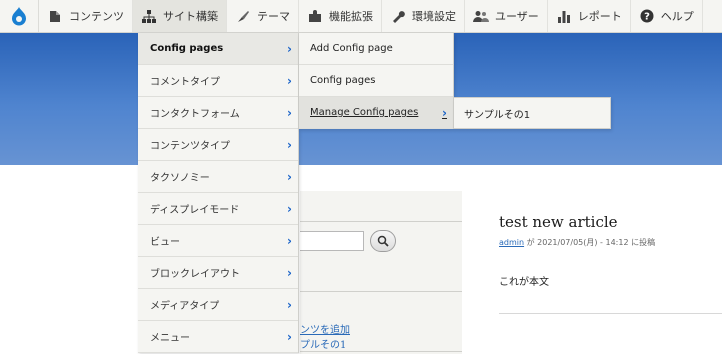 The width and height of the screenshot is (722, 354). Describe the element at coordinates (185, 82) in the screenshot. I see `menu-item-label: コメントタイプ` at that location.